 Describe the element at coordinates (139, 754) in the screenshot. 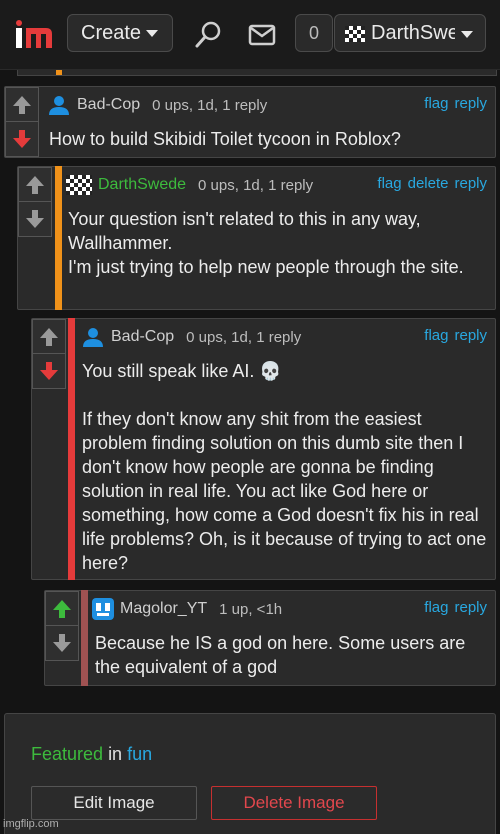

I see `stream-link: fun` at that location.